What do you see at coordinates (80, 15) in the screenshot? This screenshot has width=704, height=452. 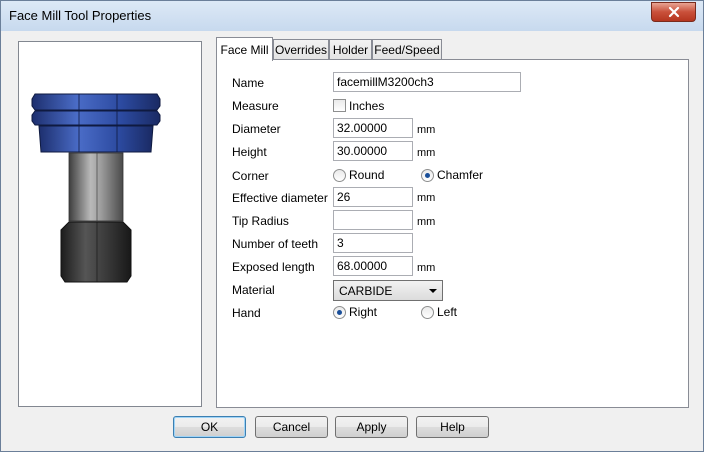 I see `window-title: Face Mill Tool Properties` at bounding box center [80, 15].